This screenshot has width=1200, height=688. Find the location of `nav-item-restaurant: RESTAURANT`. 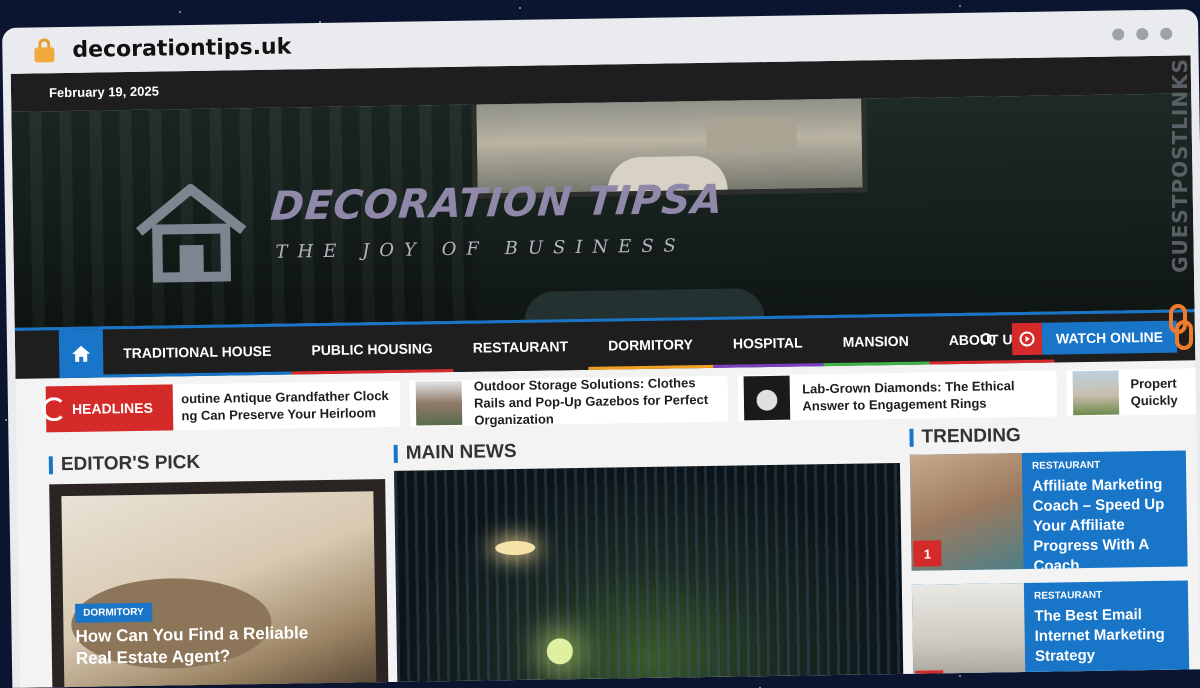

nav-item-restaurant: RESTAURANT is located at coordinates (520, 347).